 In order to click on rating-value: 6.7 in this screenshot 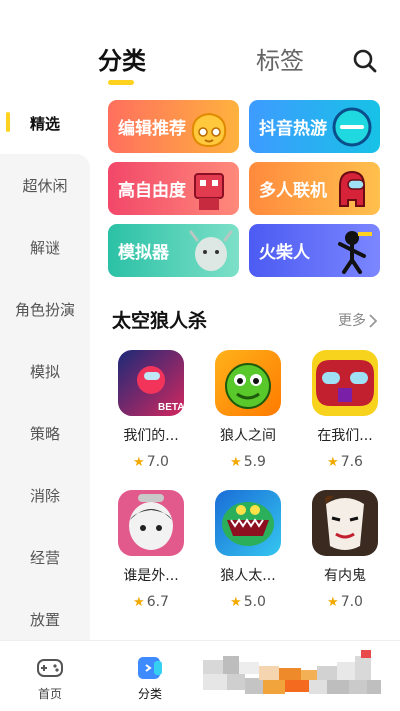, I will do `click(157, 602)`.